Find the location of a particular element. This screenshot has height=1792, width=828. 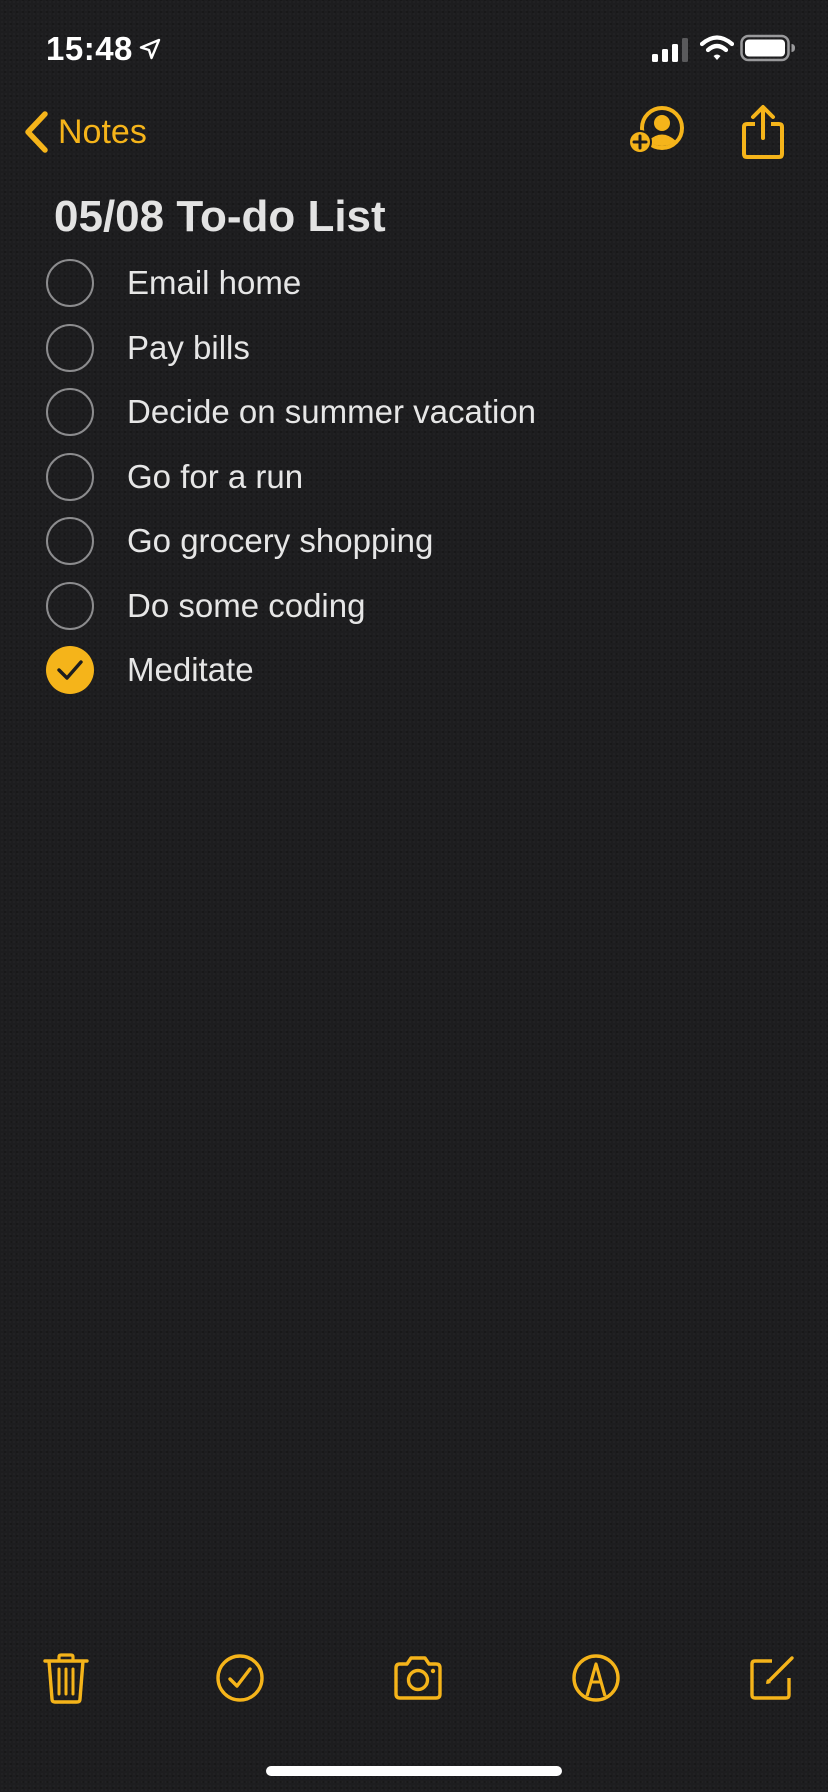

cellular-signal-icon is located at coordinates (670, 50).